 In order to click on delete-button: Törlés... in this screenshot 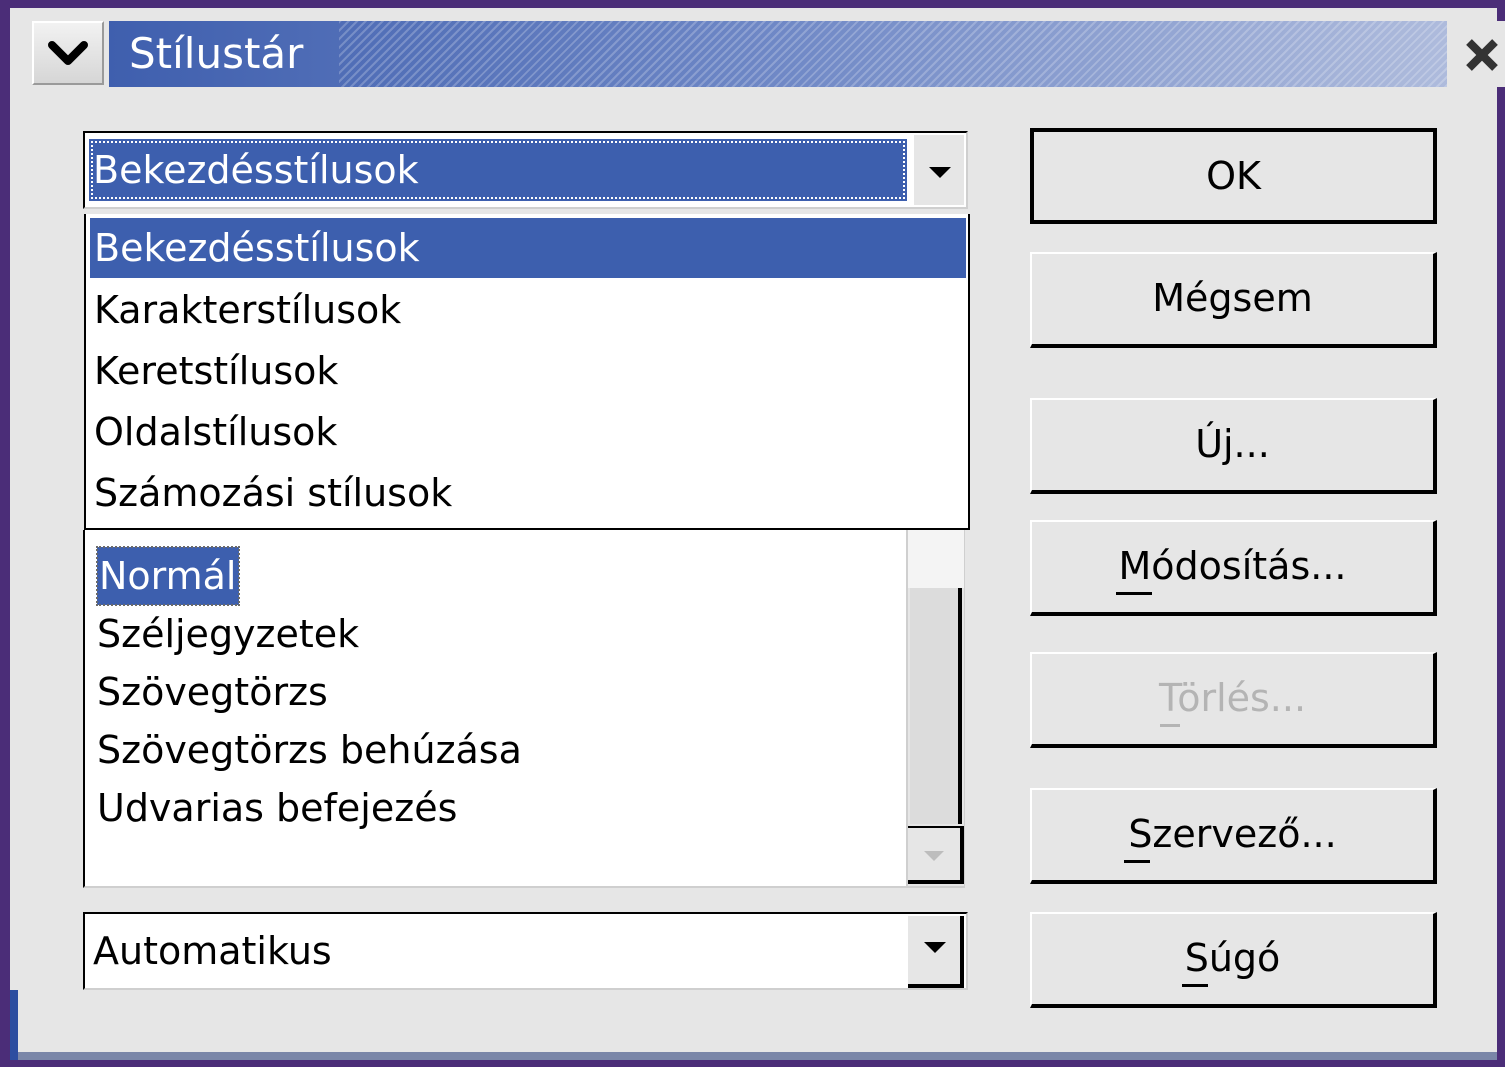, I will do `click(1233, 700)`.